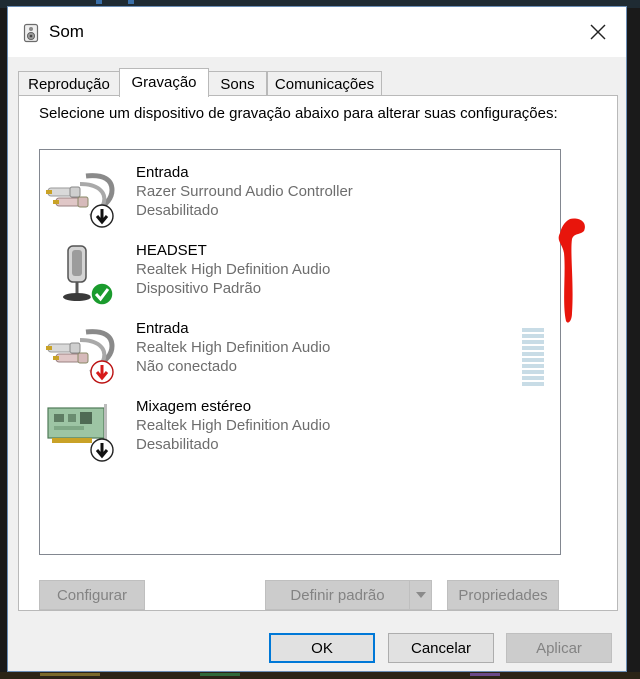 The image size is (640, 679). Describe the element at coordinates (571, 270) in the screenshot. I see `red-annotation-mark` at that location.